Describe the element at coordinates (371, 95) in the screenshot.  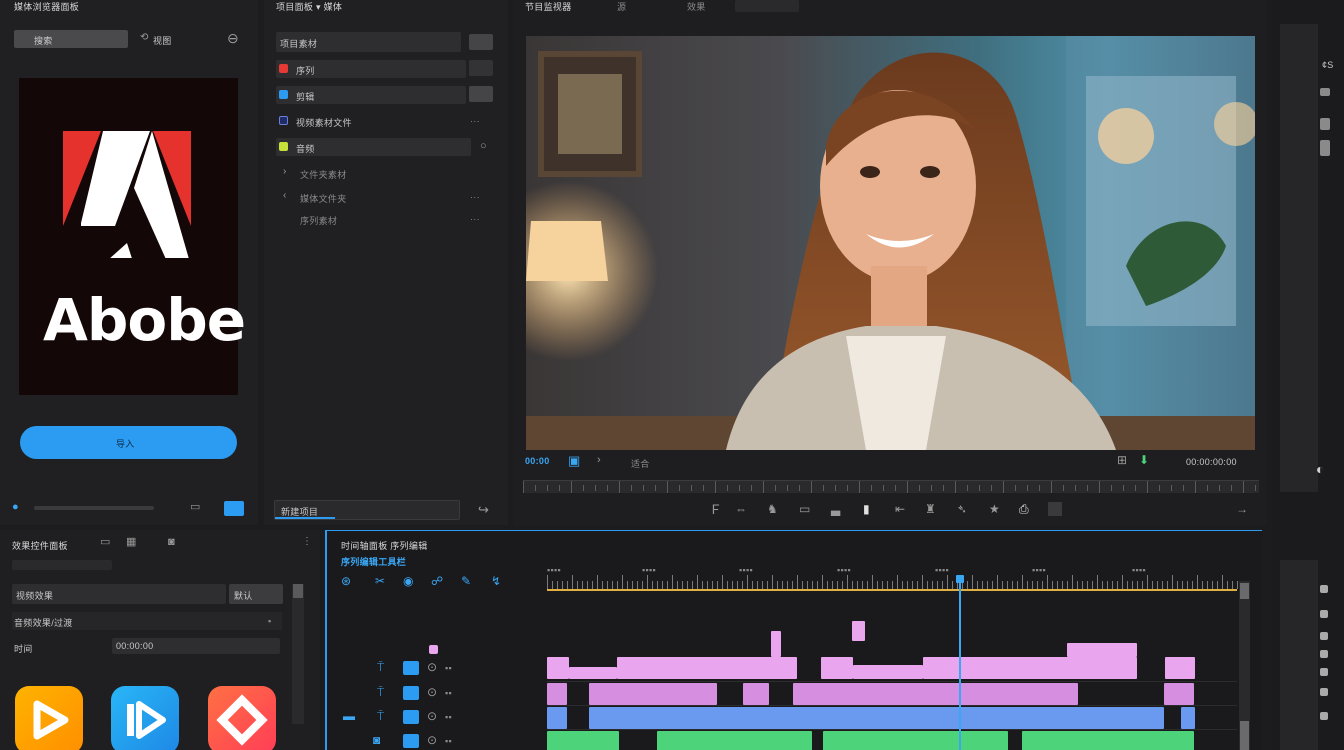
I see `project-row-2: 剪辑` at that location.